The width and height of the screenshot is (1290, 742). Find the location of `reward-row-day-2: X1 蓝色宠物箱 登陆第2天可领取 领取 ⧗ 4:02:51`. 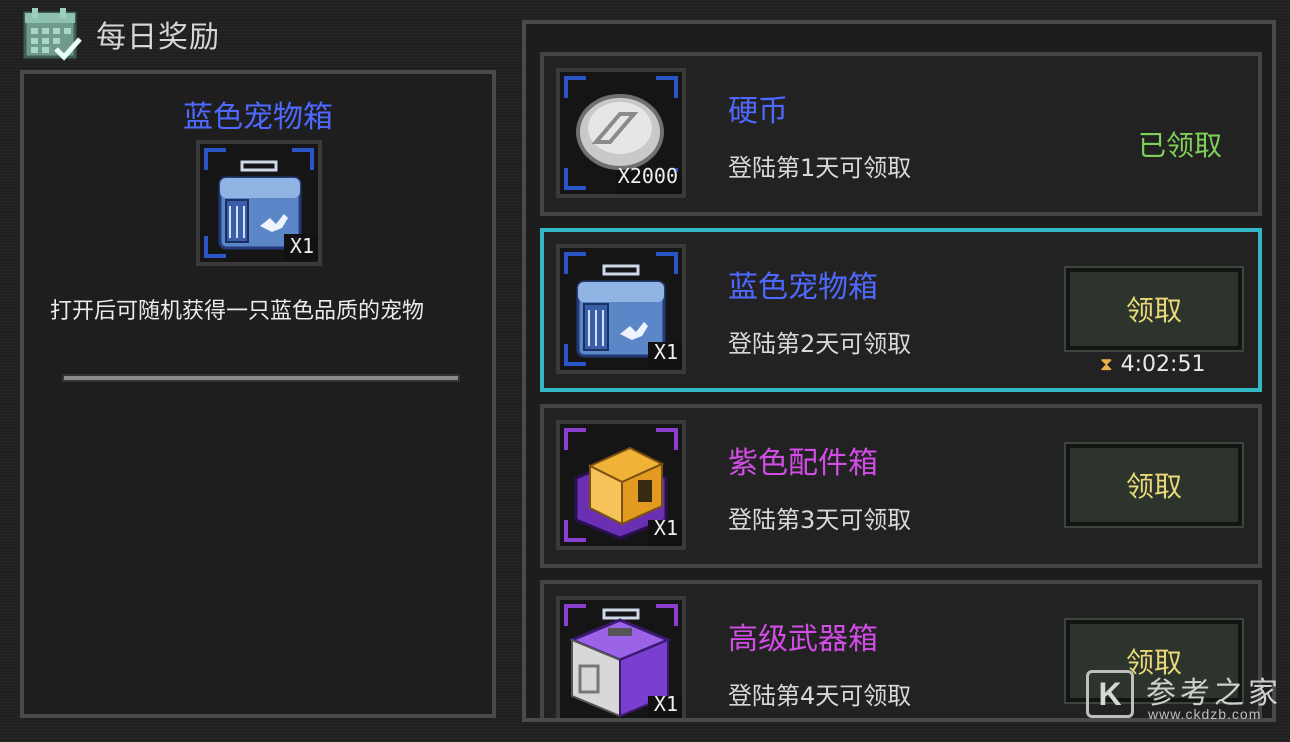

reward-row-day-2: X1 蓝色宠物箱 登陆第2天可领取 领取 ⧗ 4:02:51 is located at coordinates (901, 310).